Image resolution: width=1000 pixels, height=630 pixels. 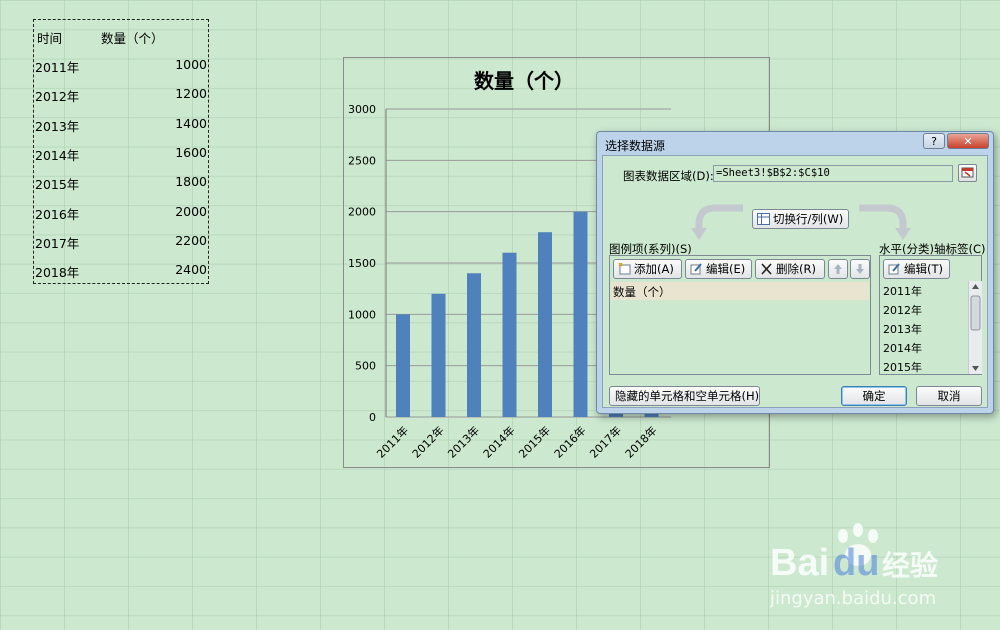 What do you see at coordinates (362, 109) in the screenshot?
I see `y-tick-label: 3000` at bounding box center [362, 109].